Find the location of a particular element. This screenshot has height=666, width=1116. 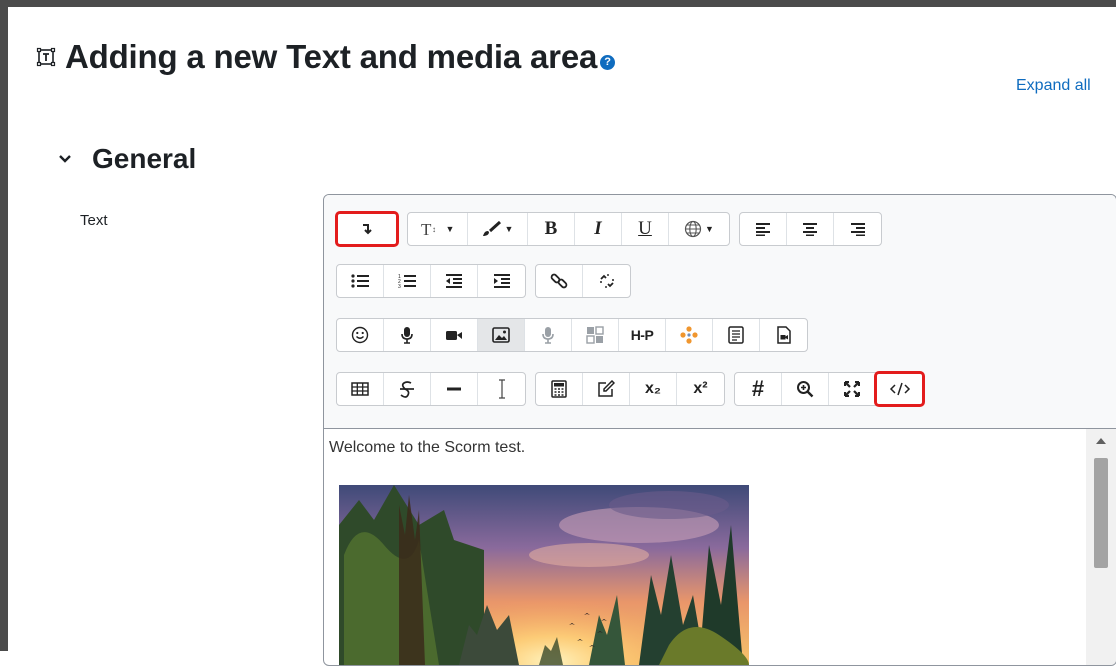

text-cursor-button is located at coordinates (501, 389).